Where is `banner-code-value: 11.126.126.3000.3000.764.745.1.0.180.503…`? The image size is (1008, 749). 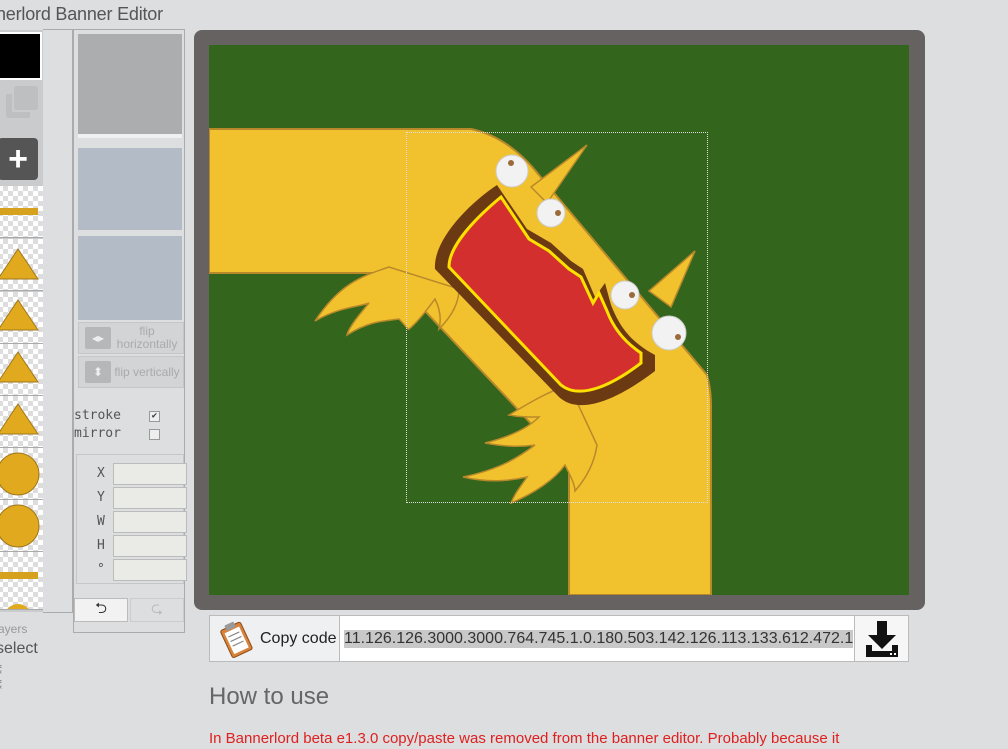 banner-code-value: 11.126.126.3000.3000.764.745.1.0.180.503… is located at coordinates (599, 638).